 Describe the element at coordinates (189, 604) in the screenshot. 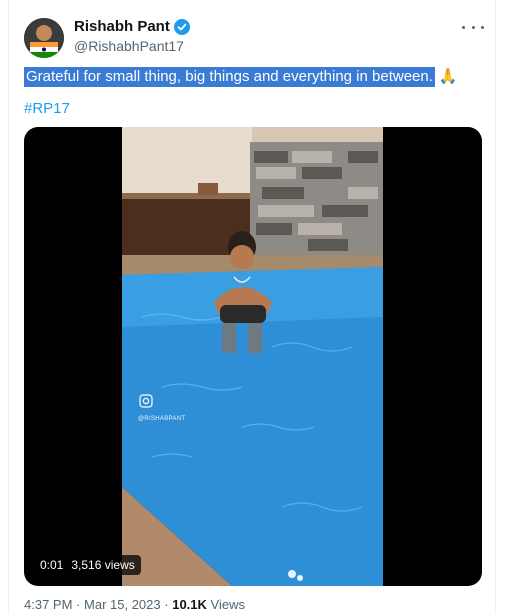

I see `view-count: 10.1K` at that location.